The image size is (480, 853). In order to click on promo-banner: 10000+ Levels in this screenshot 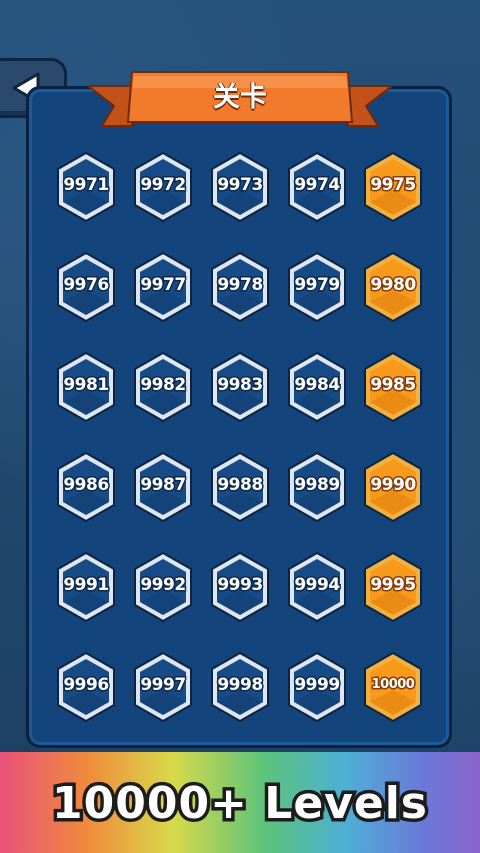, I will do `click(240, 802)`.